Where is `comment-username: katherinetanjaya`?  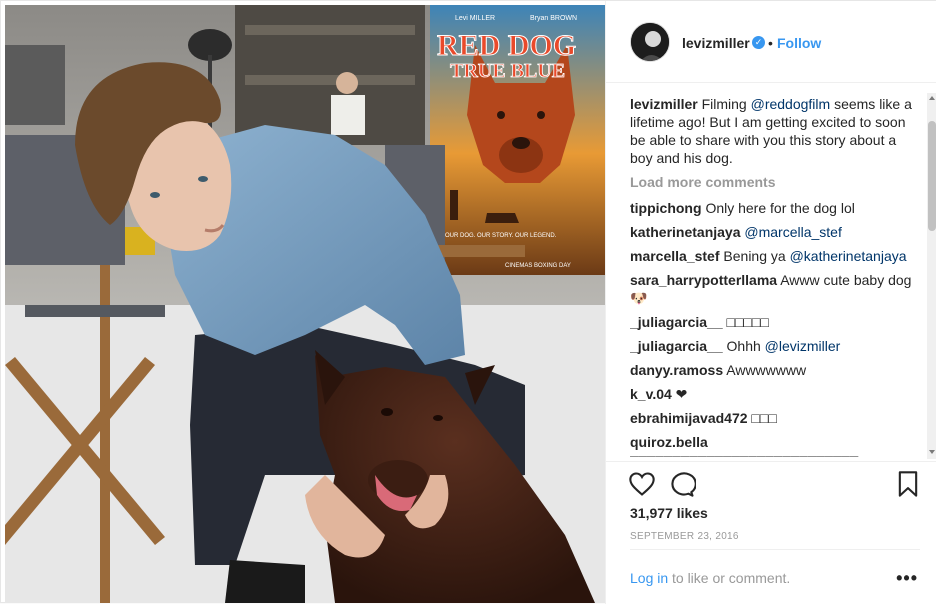 comment-username: katherinetanjaya is located at coordinates (685, 232).